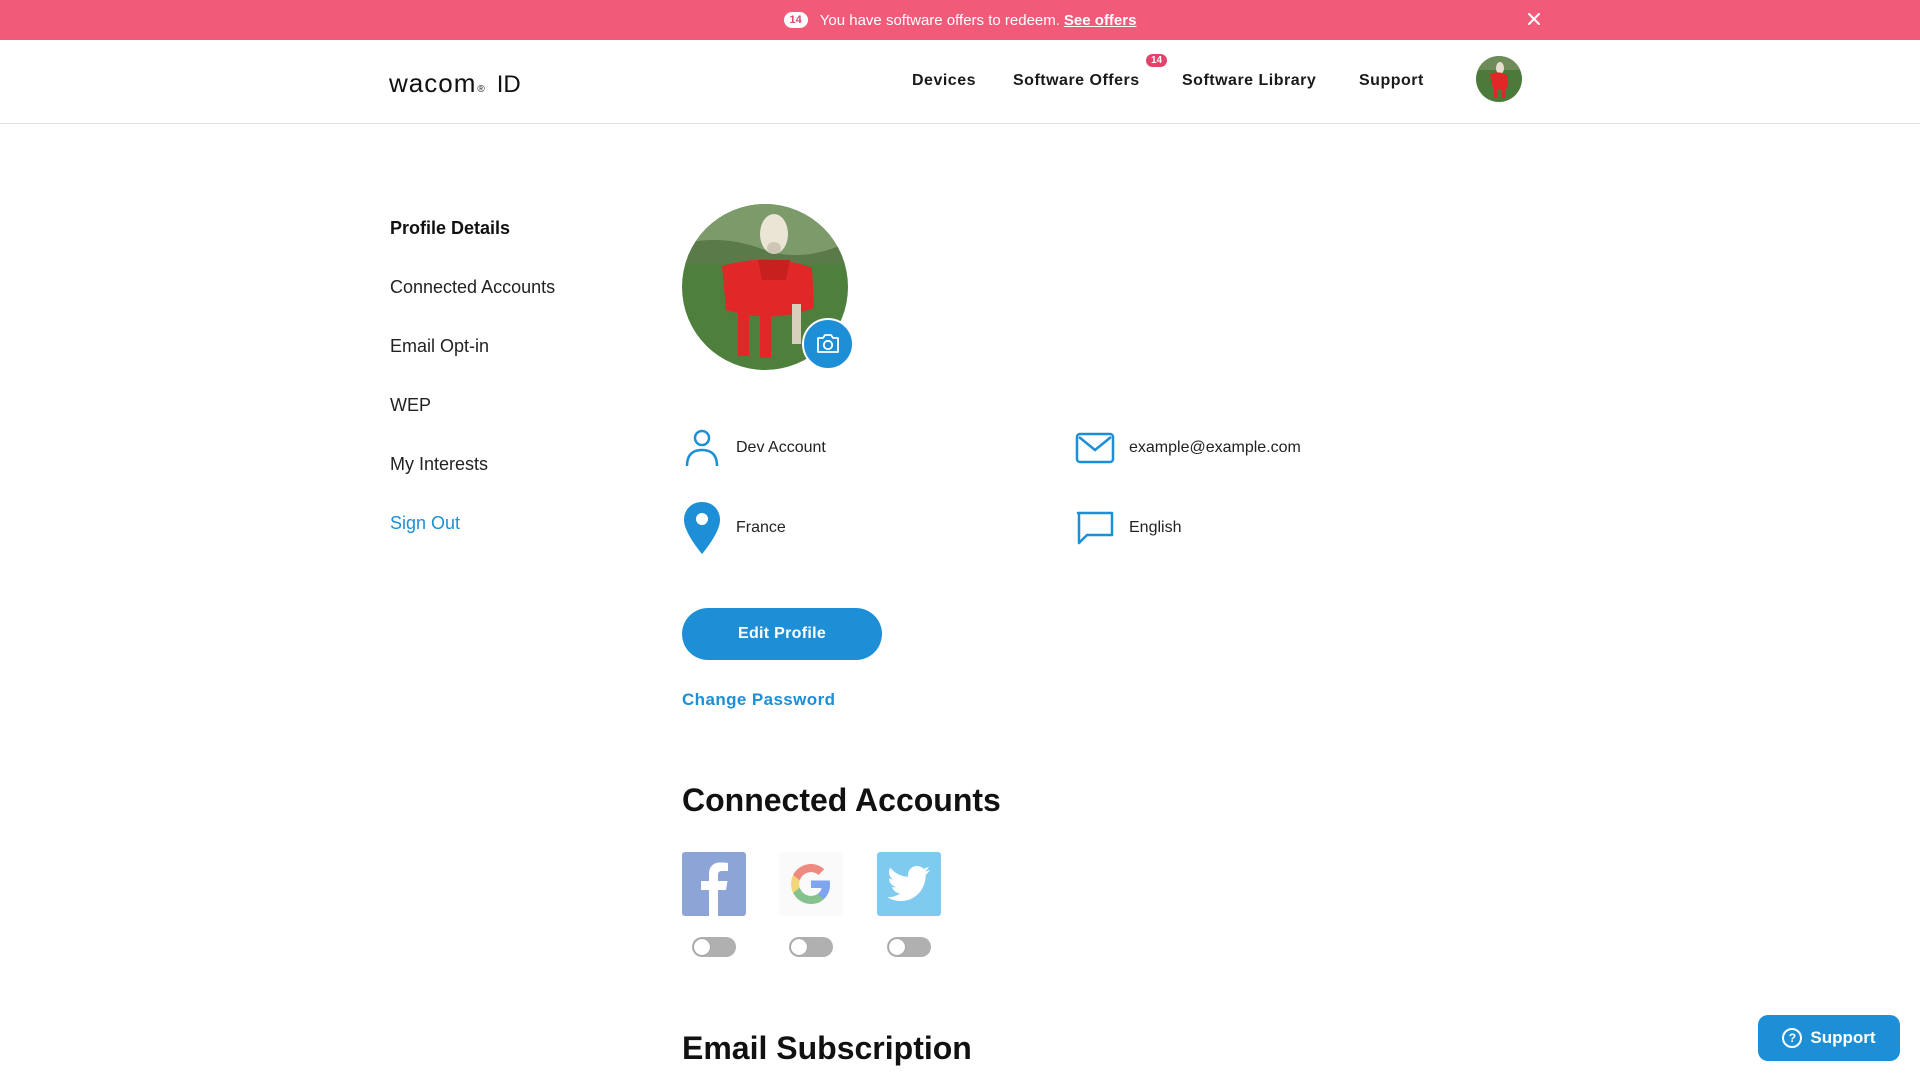  Describe the element at coordinates (827, 1048) in the screenshot. I see `email-subscription-heading: Email Subscription` at that location.